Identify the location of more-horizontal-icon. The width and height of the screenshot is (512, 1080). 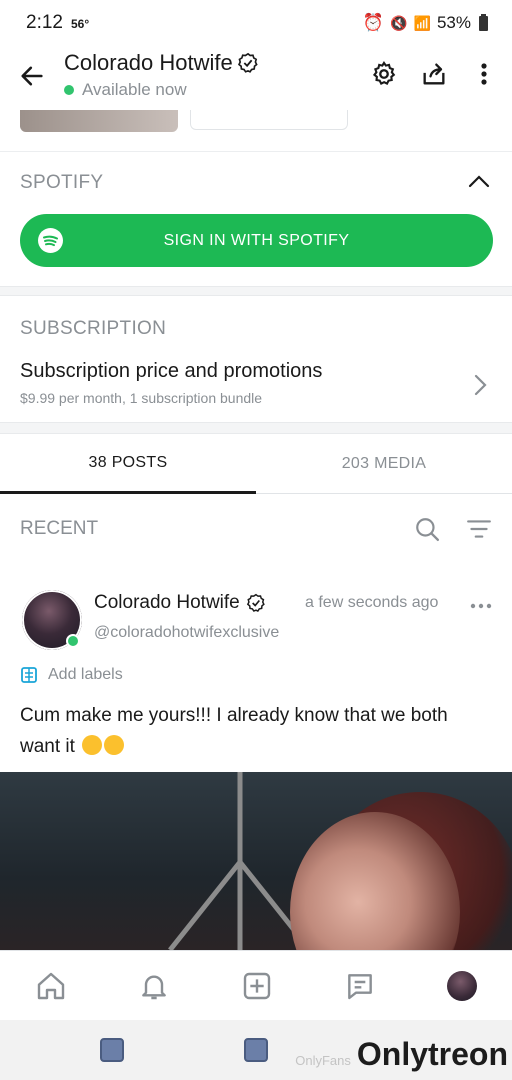
(481, 606).